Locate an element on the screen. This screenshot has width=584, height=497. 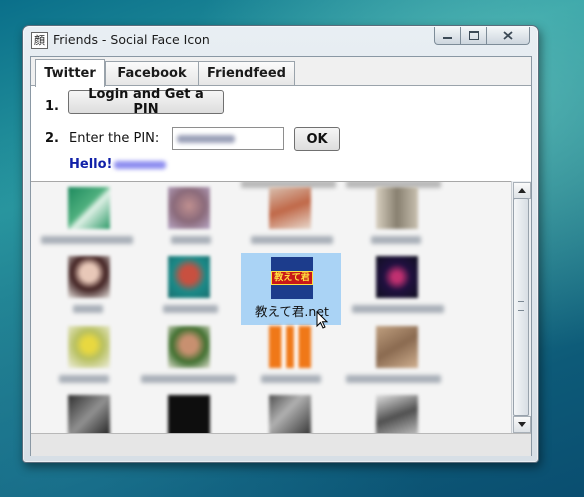
scroll-down-icon is located at coordinates (522, 424).